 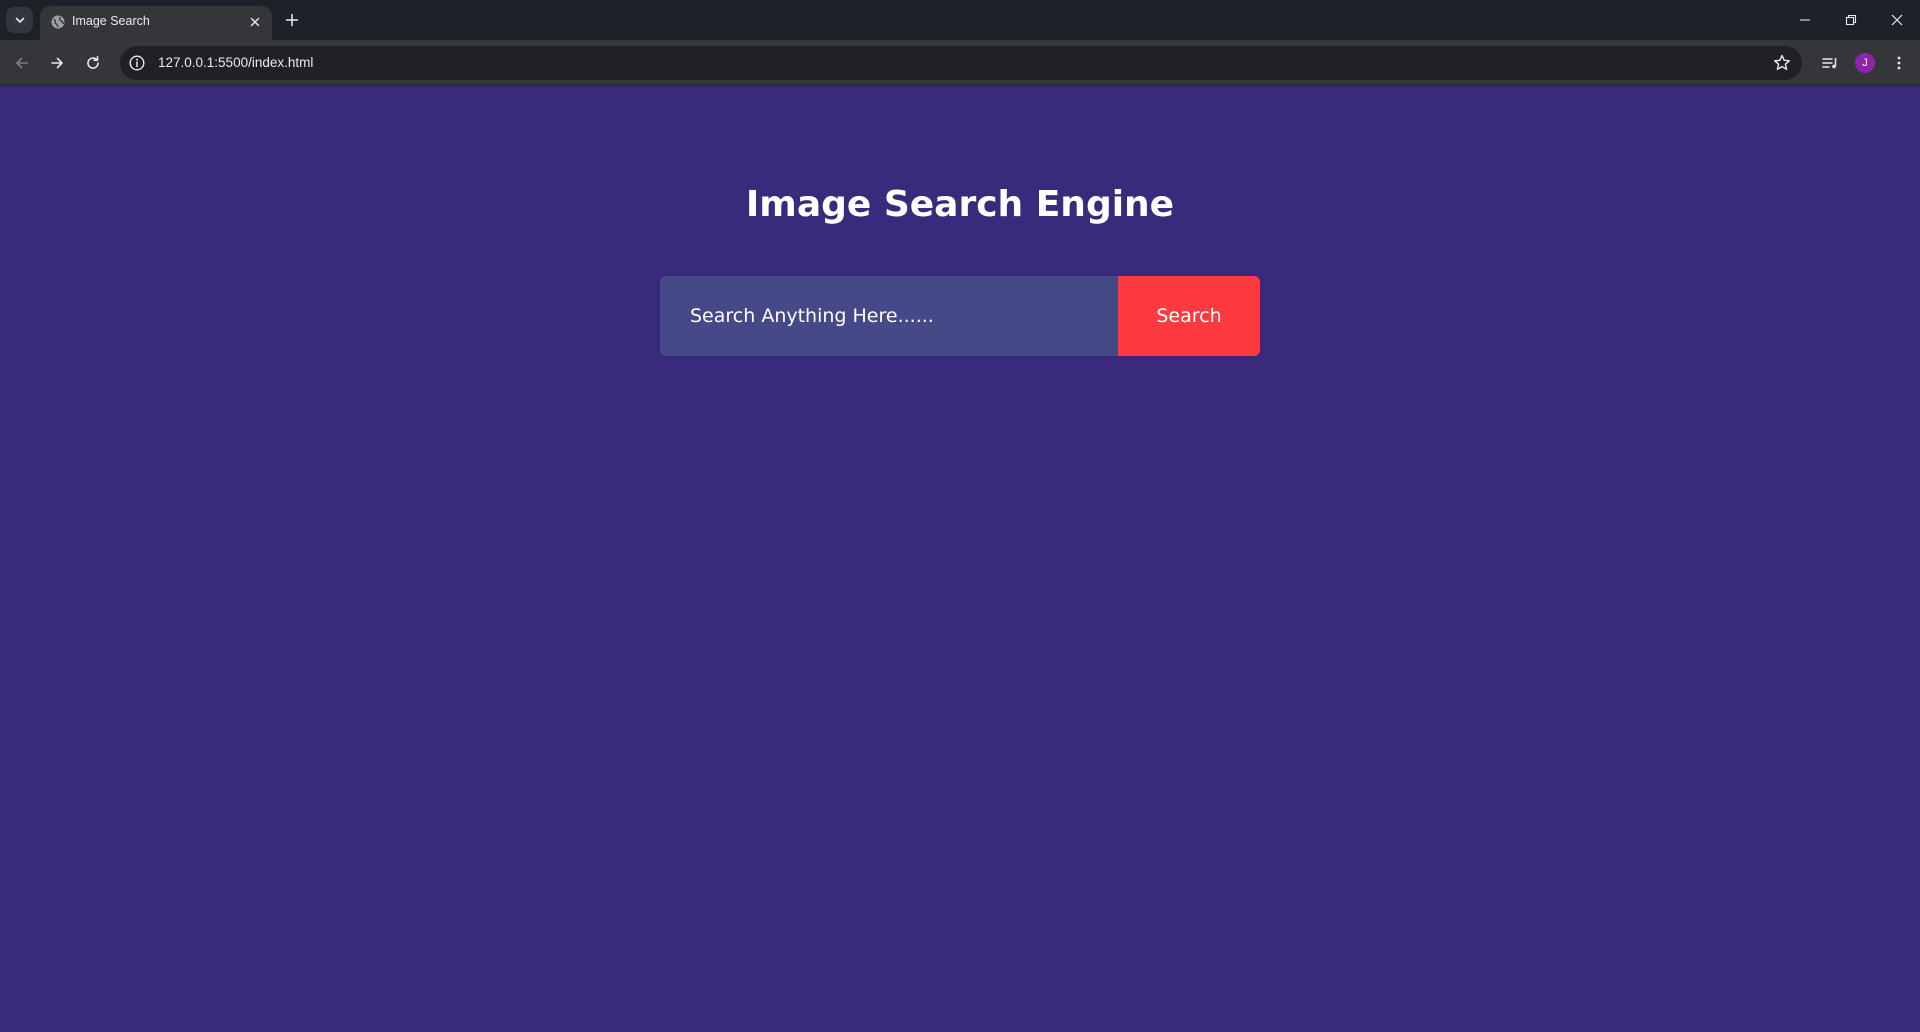 What do you see at coordinates (156, 23) in the screenshot?
I see `browser-tab: Image Search` at bounding box center [156, 23].